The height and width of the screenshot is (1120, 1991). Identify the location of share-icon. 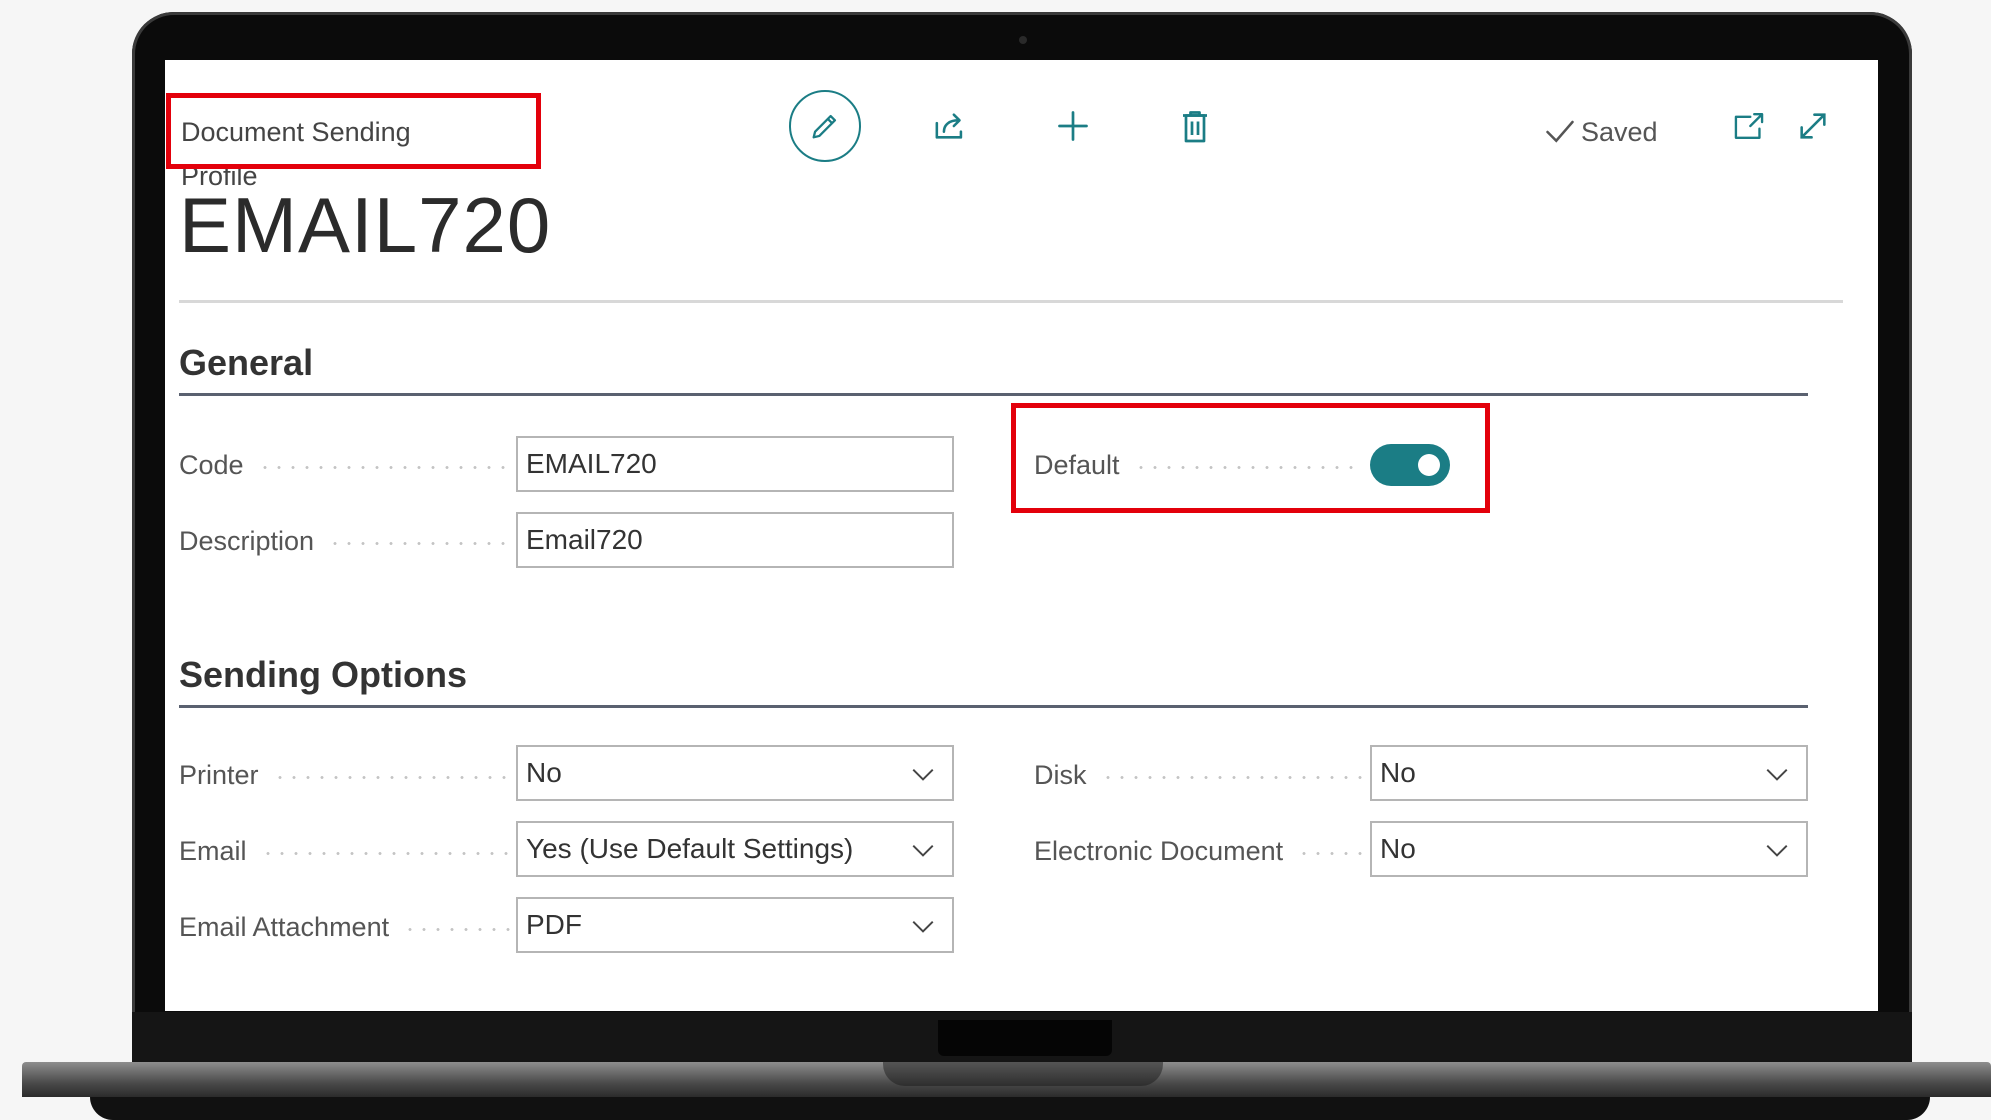
(949, 126).